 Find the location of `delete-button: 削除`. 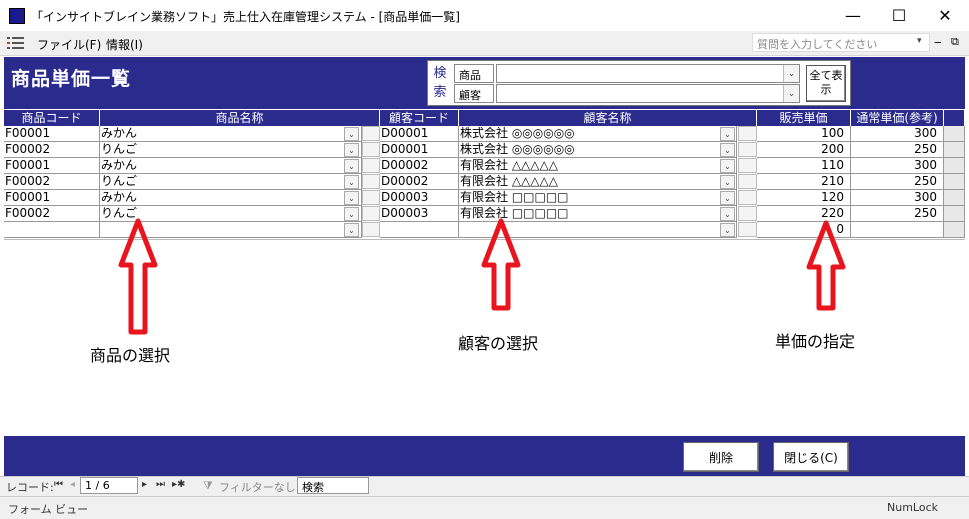

delete-button: 削除 is located at coordinates (721, 457).